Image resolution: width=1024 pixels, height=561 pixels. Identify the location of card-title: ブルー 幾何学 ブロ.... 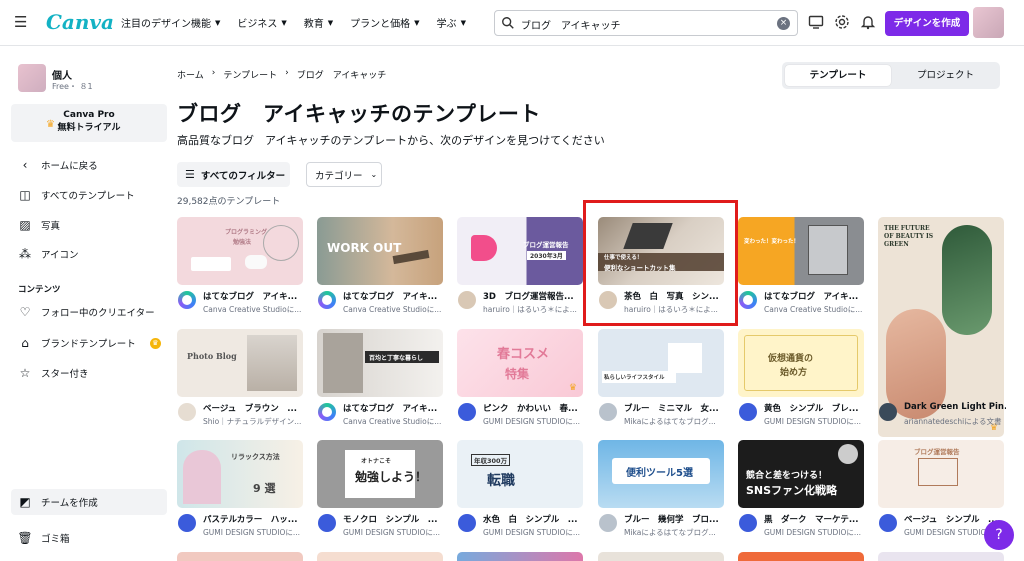
(671, 520).